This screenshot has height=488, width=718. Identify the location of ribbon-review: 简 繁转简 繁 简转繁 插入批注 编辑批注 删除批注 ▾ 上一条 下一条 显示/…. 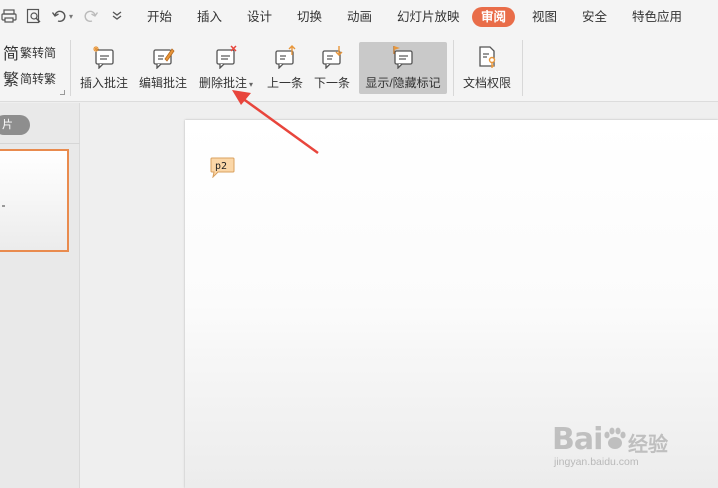
(359, 68).